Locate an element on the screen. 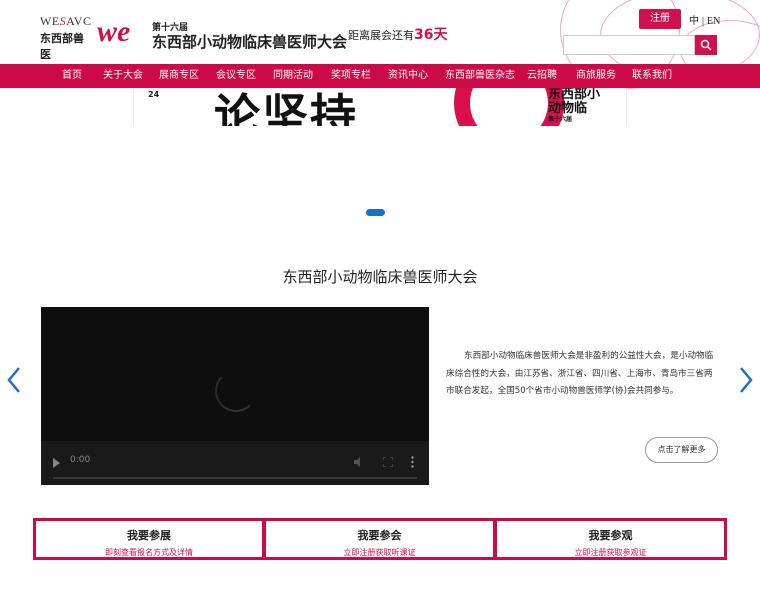 The image size is (760, 600). logo-brand: WESAVC is located at coordinates (66, 21).